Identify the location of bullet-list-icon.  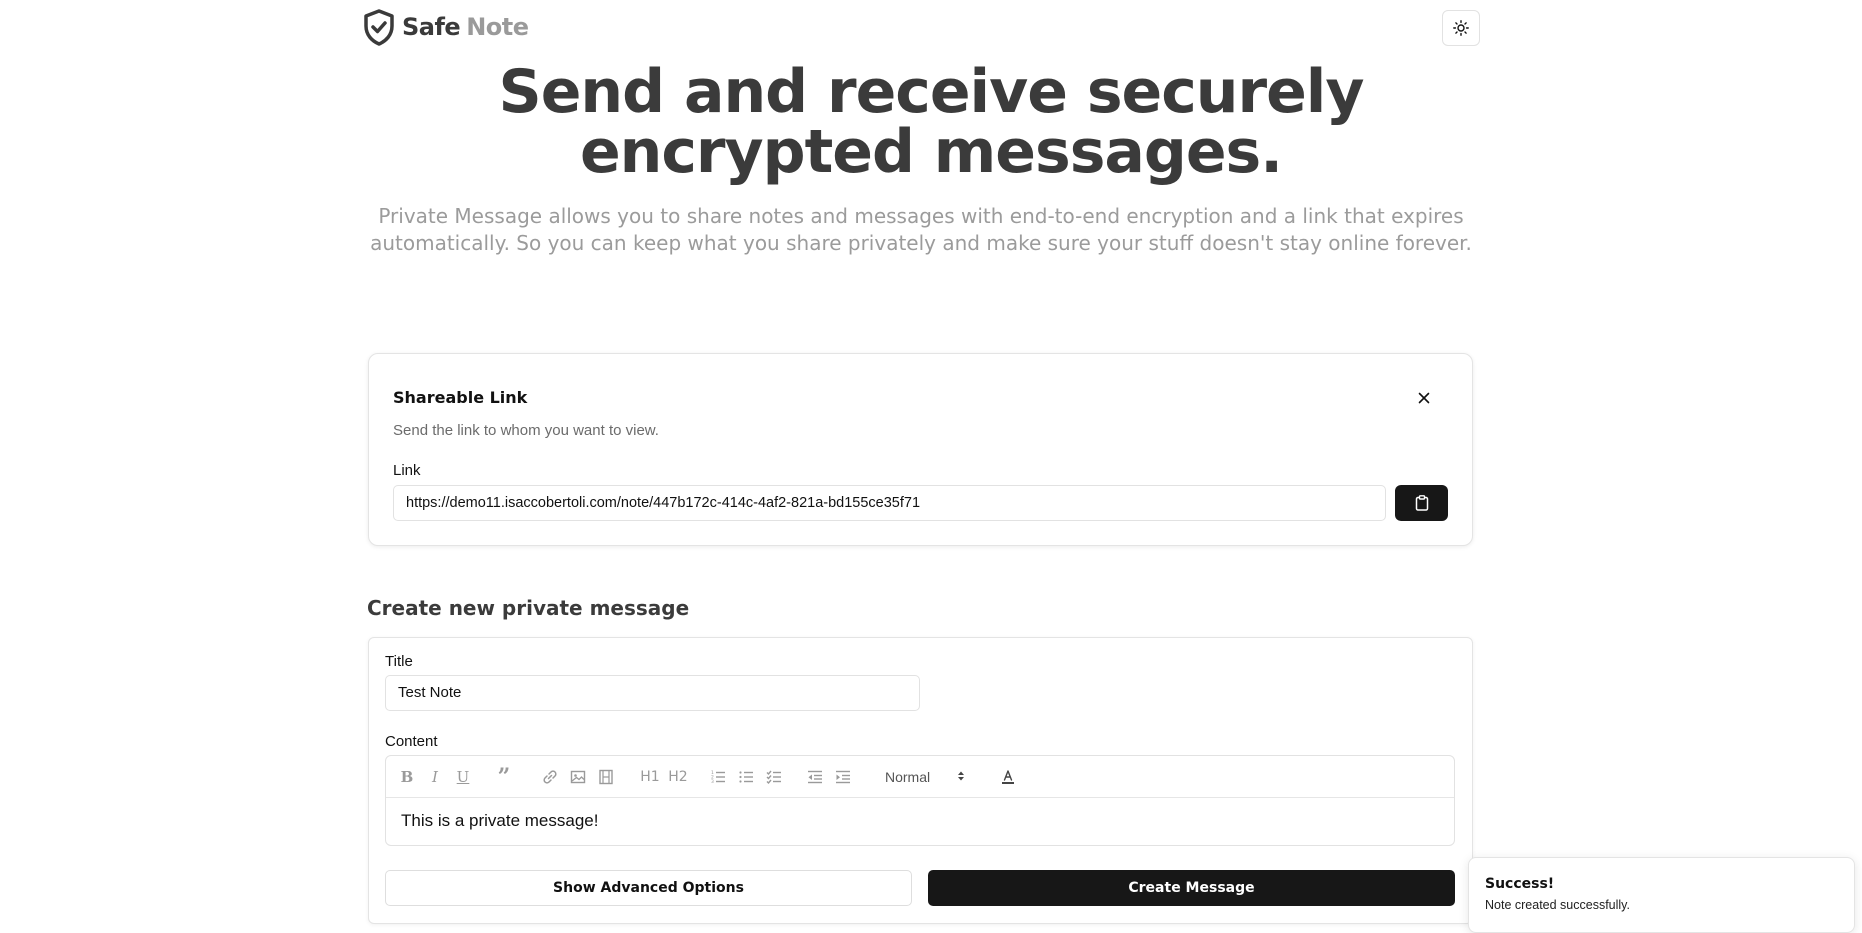
(746, 777).